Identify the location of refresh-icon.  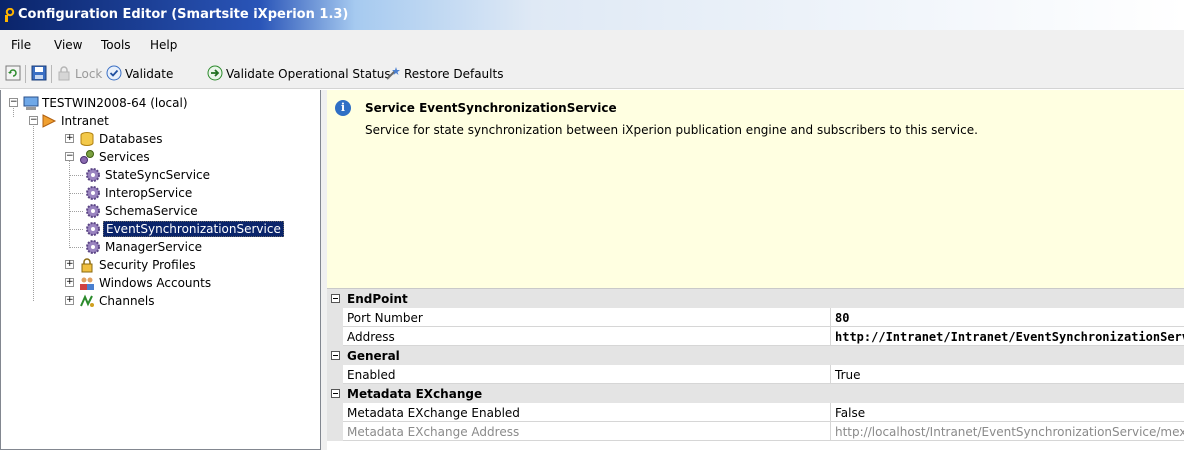
(13, 73).